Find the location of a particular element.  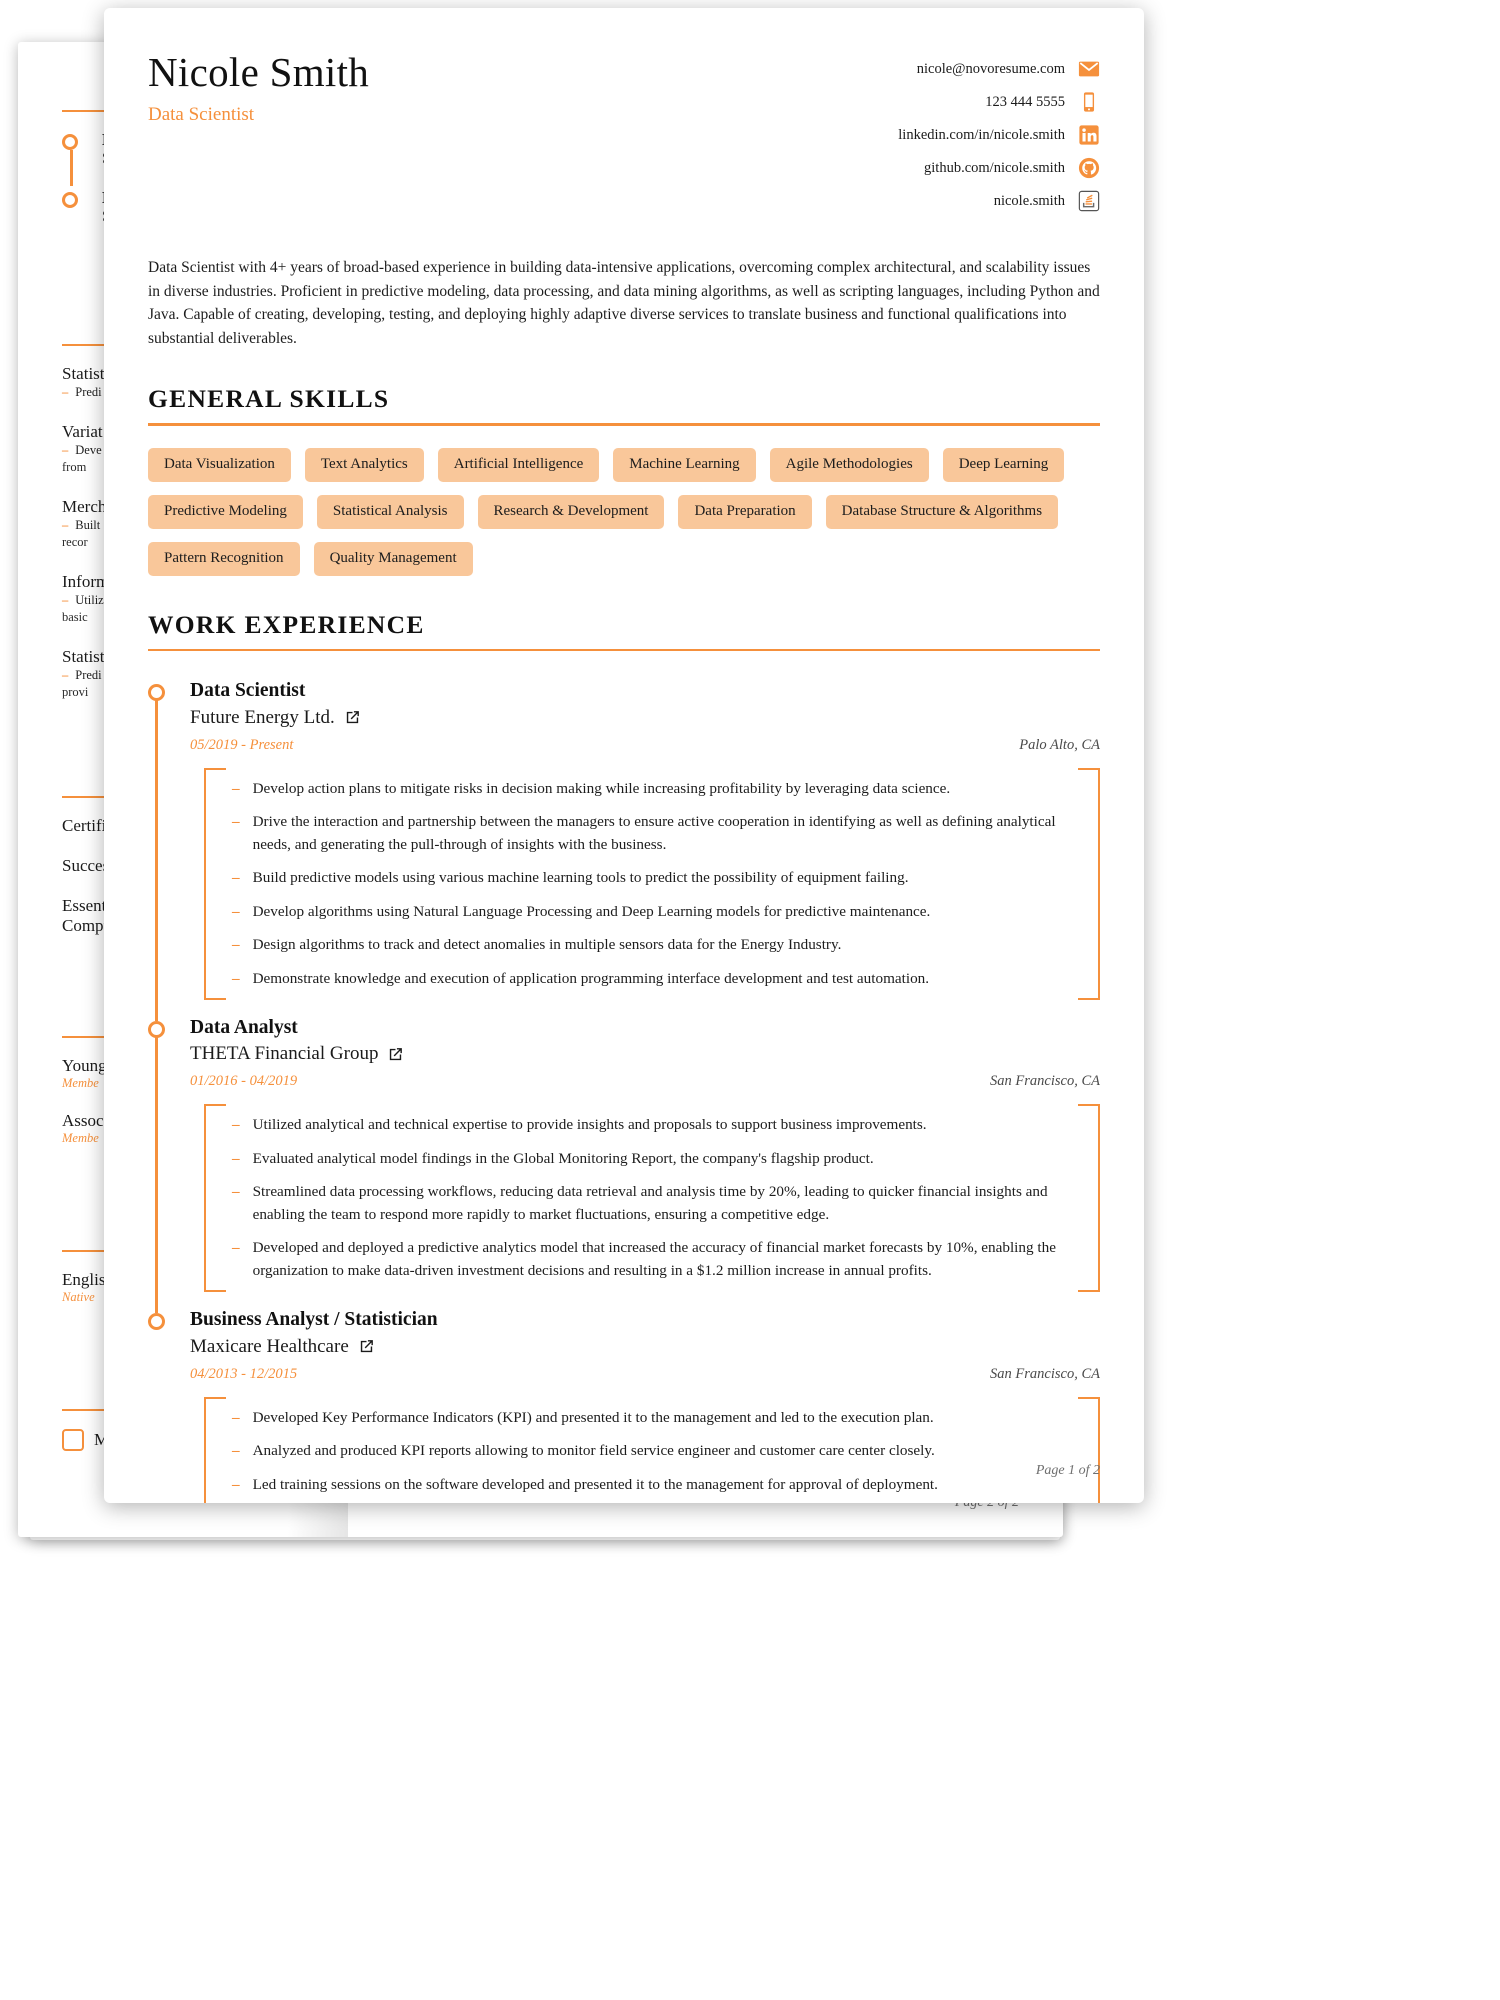

skill-pill: Database Structure & Algorithms is located at coordinates (942, 511).